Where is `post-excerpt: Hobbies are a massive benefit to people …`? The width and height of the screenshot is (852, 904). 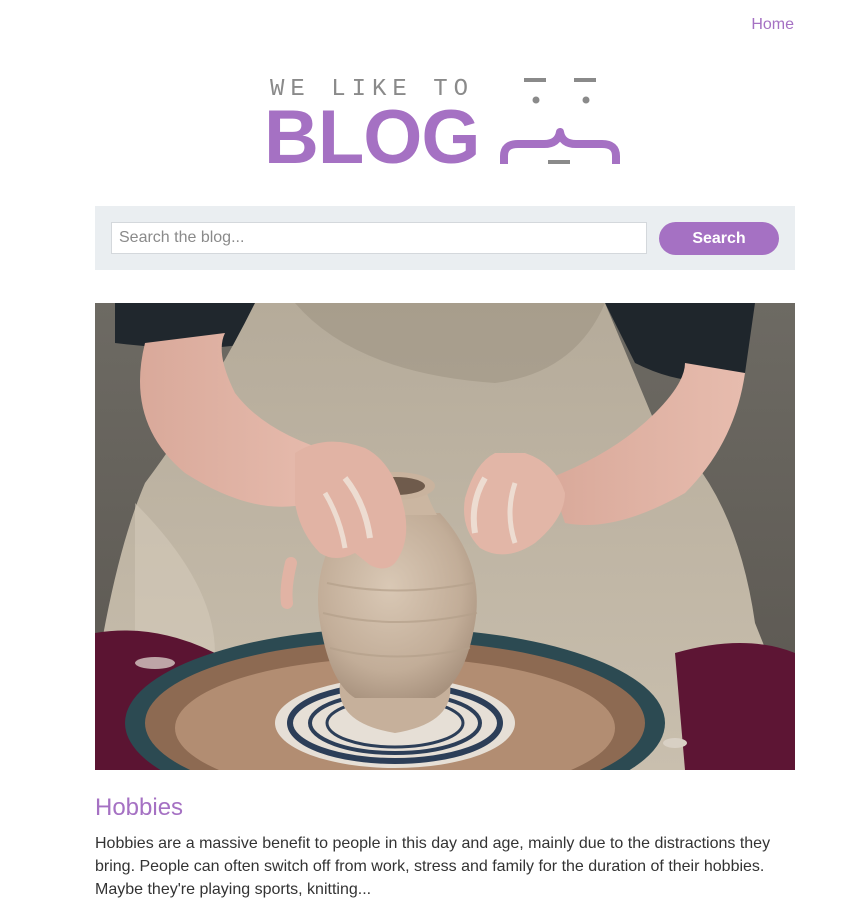 post-excerpt: Hobbies are a massive benefit to people … is located at coordinates (433, 866).